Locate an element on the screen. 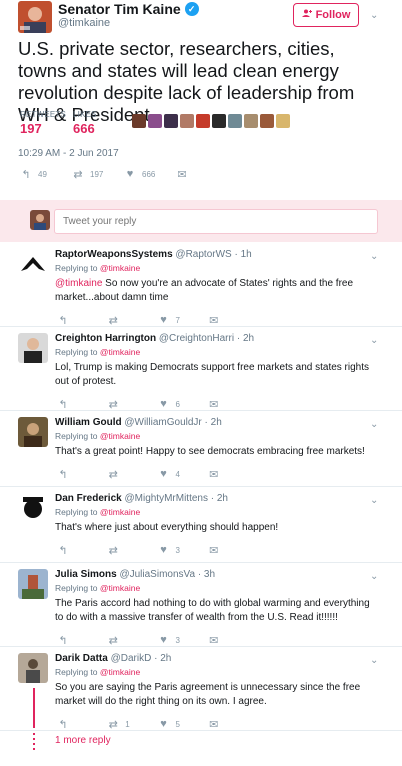  replying-to: Replying to @timkaine is located at coordinates (98, 268).